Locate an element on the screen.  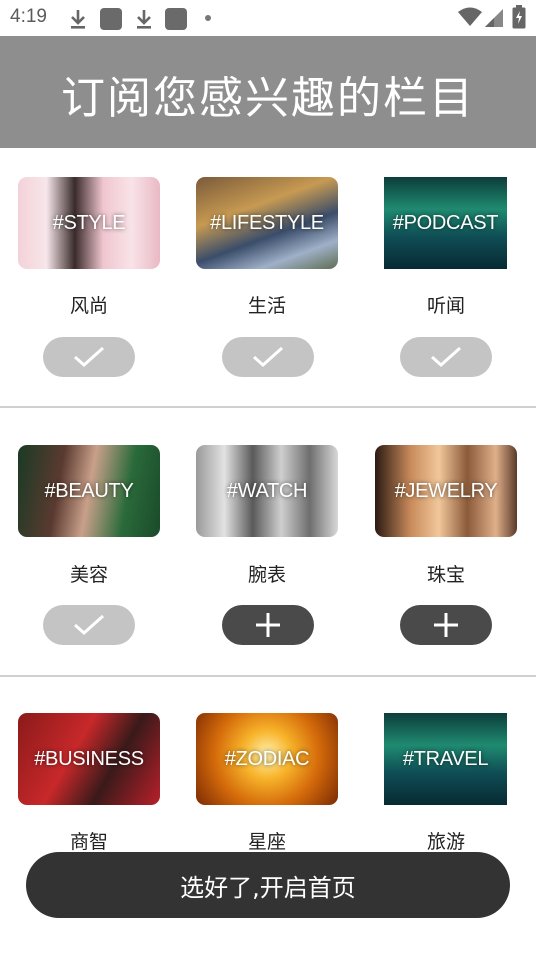
category-tag: #PODCAST is located at coordinates (445, 222).